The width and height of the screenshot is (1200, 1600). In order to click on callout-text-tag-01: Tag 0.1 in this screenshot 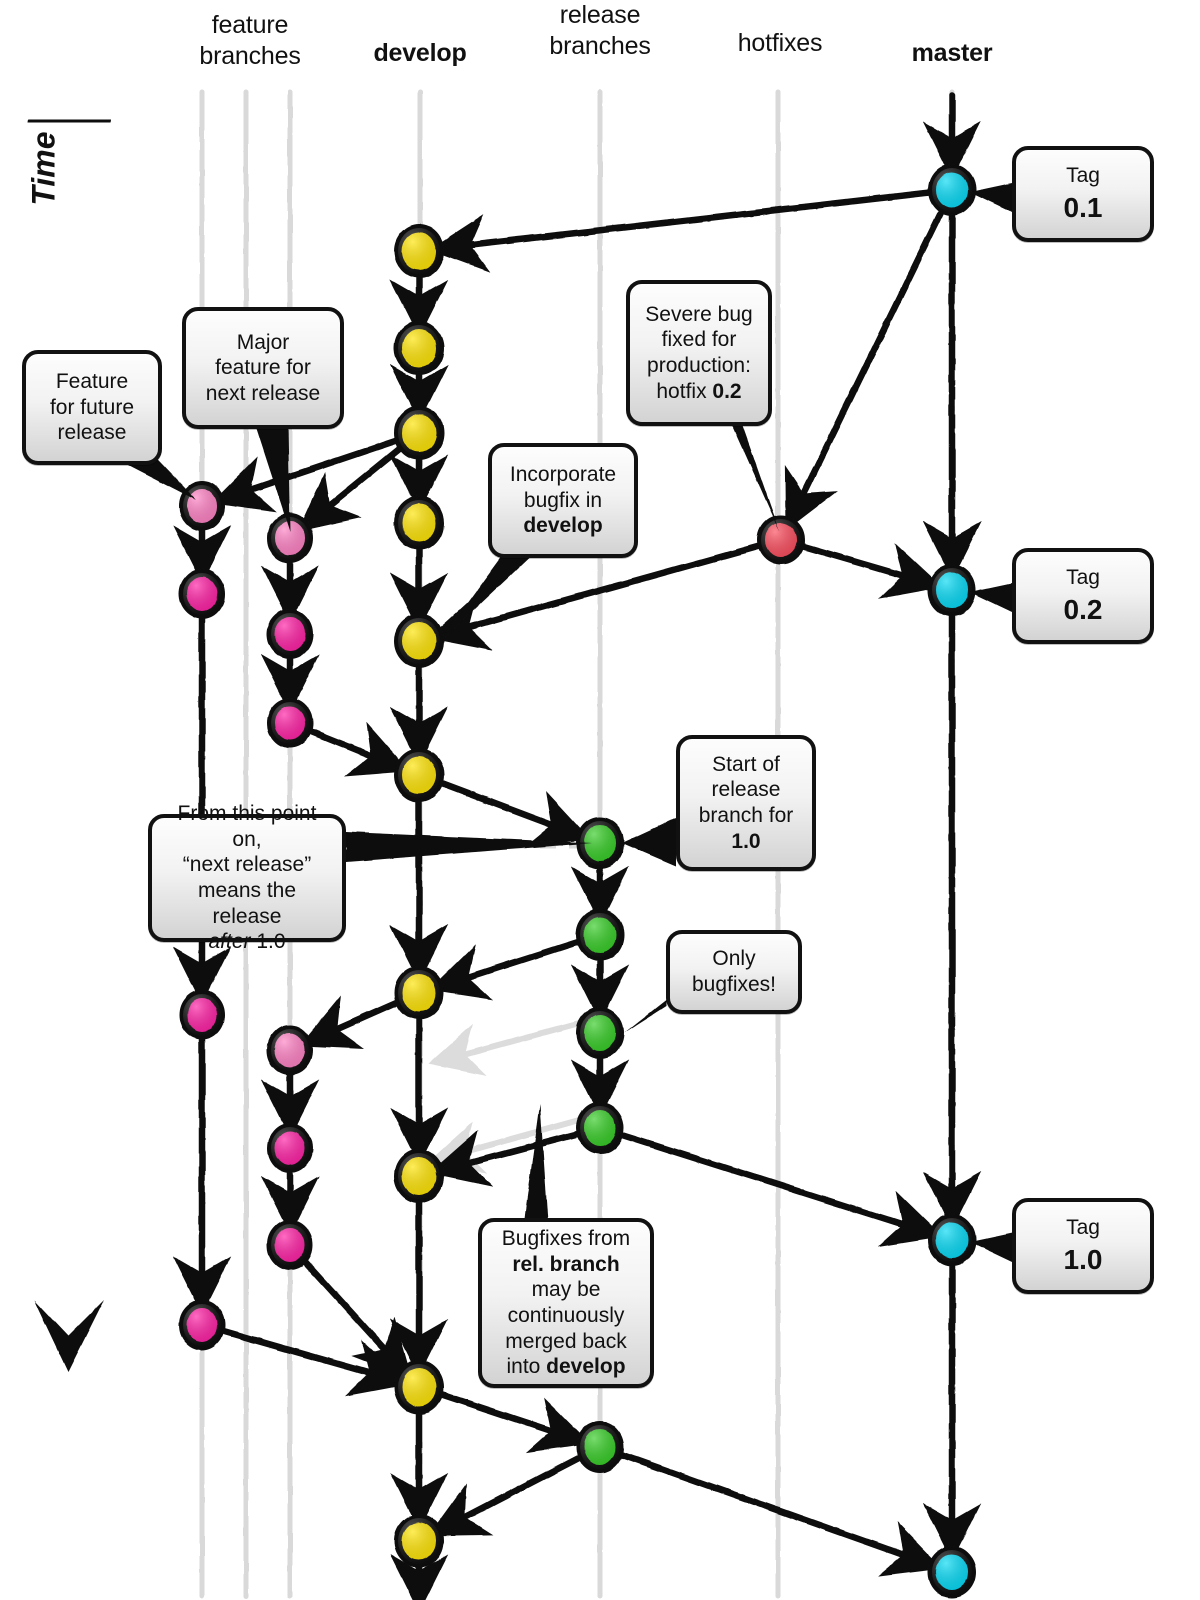, I will do `click(1083, 193)`.